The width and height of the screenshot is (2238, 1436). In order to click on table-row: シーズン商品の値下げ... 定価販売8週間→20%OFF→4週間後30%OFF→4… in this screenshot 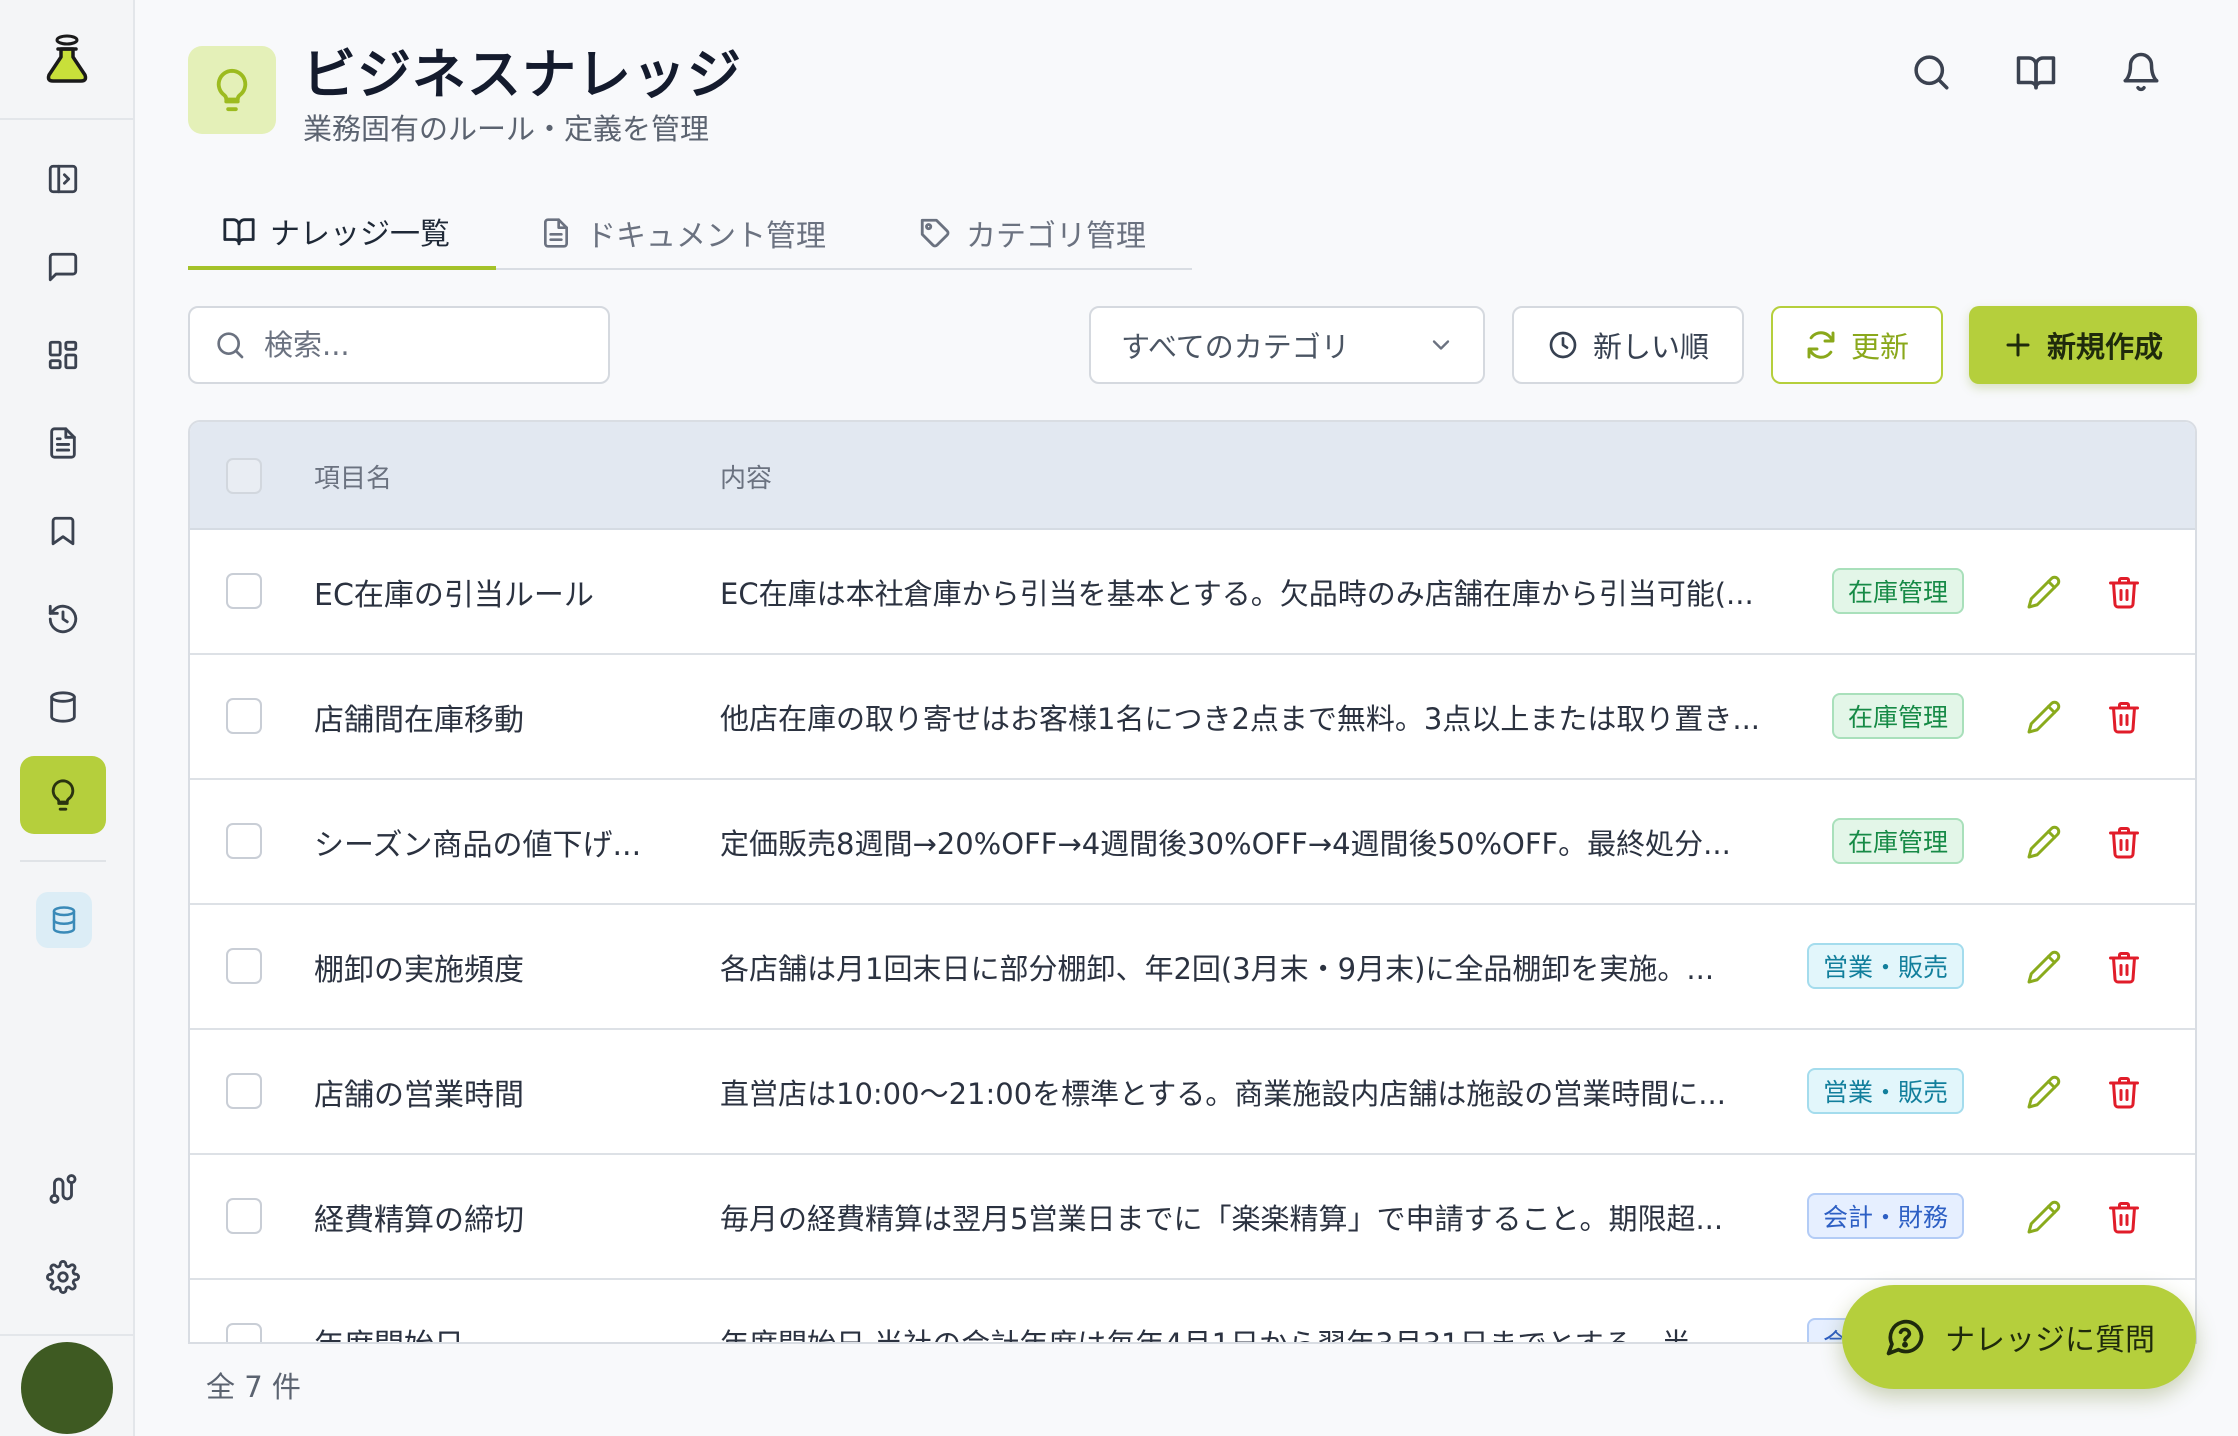, I will do `click(1192, 842)`.